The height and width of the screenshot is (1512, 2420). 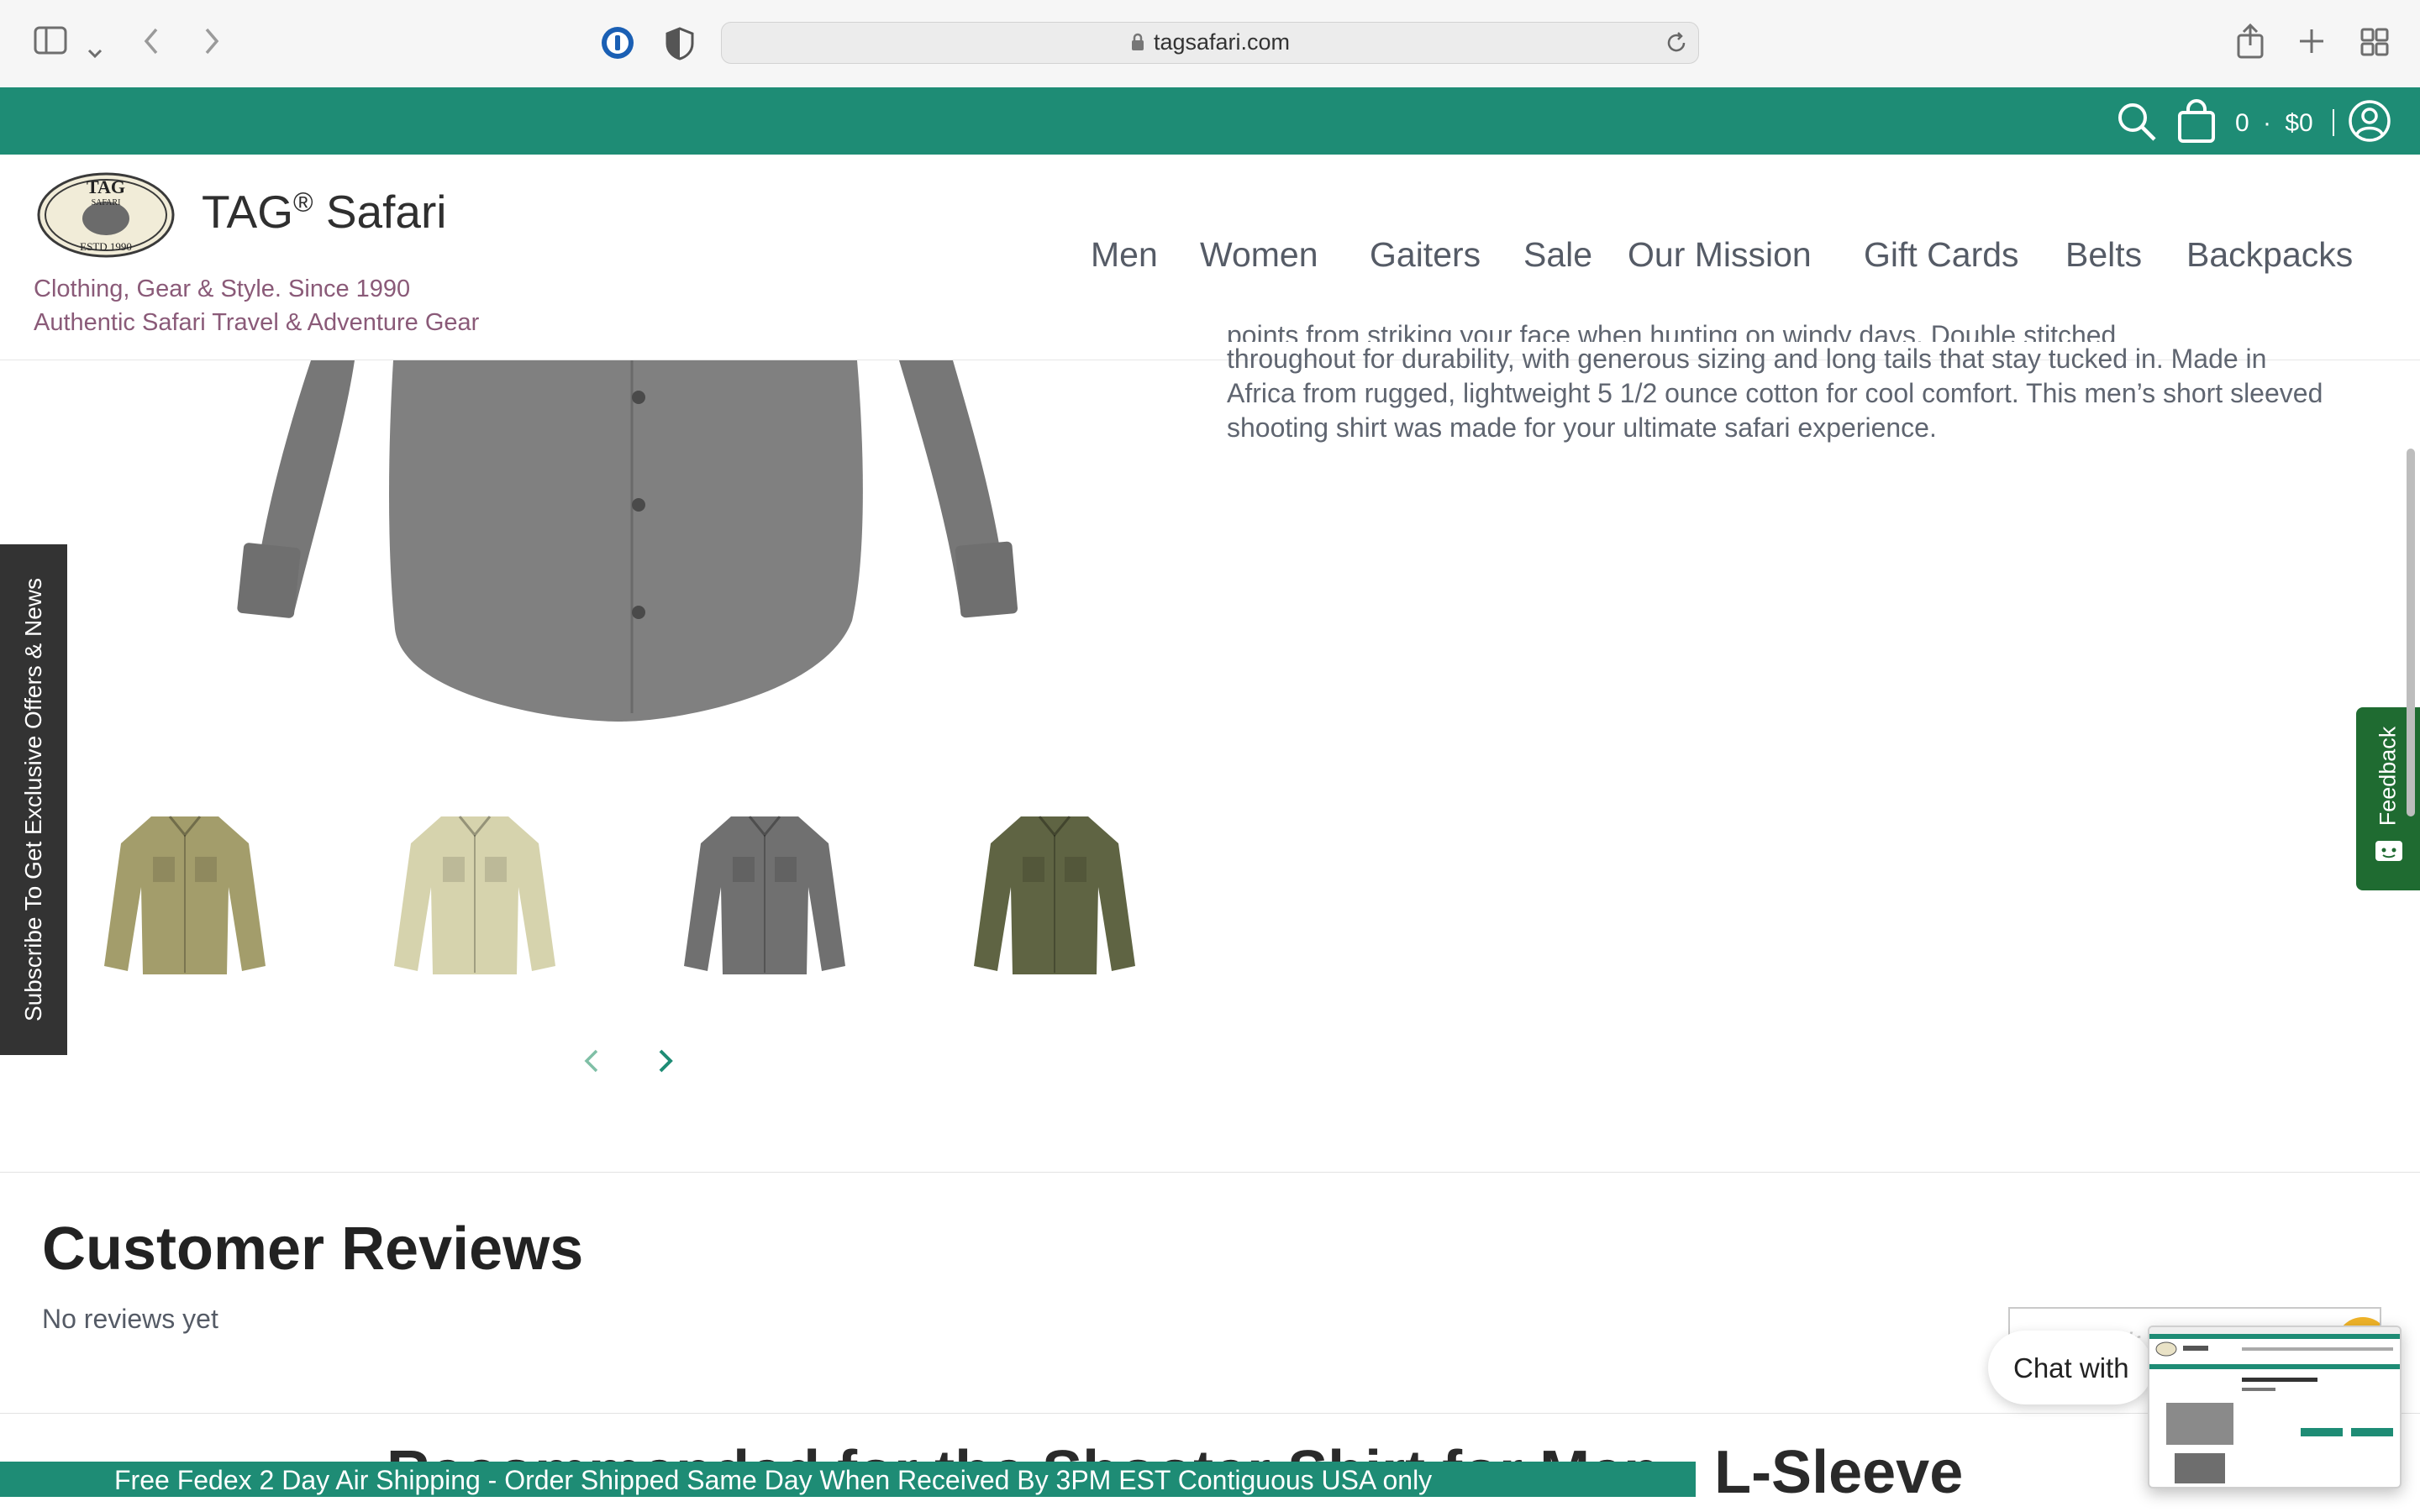 What do you see at coordinates (2275, 1407) in the screenshot?
I see `screenshot-preview` at bounding box center [2275, 1407].